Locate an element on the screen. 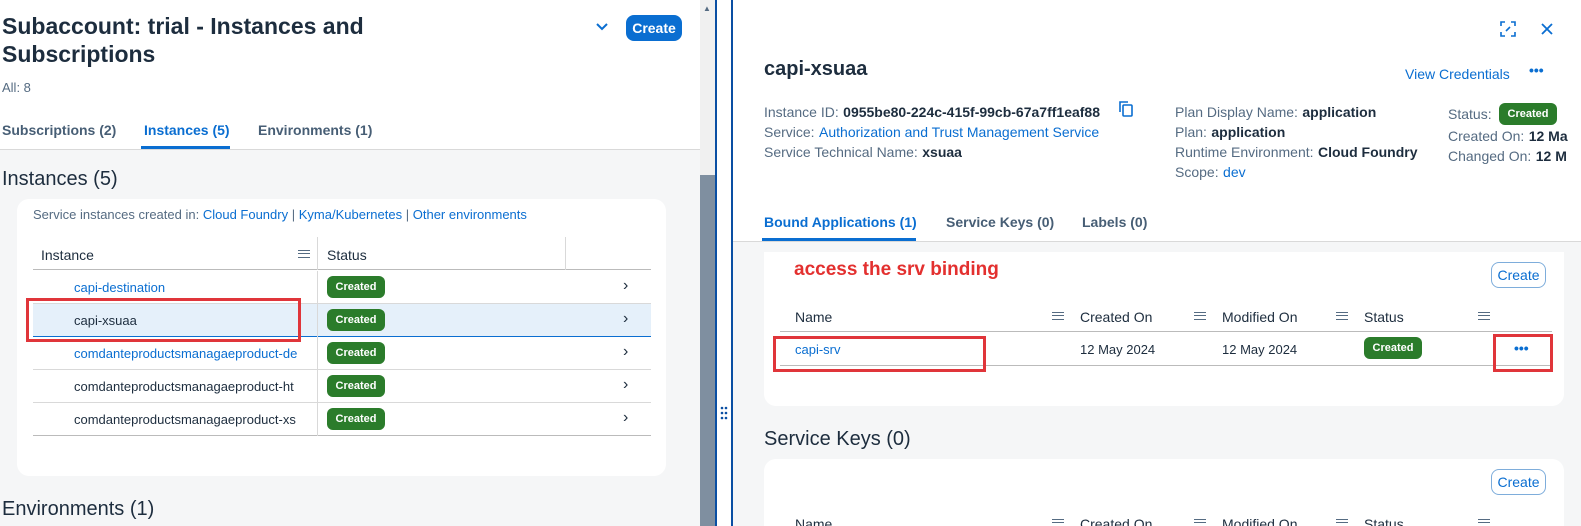  binding-created-on: 12 May 2024 is located at coordinates (1118, 349).